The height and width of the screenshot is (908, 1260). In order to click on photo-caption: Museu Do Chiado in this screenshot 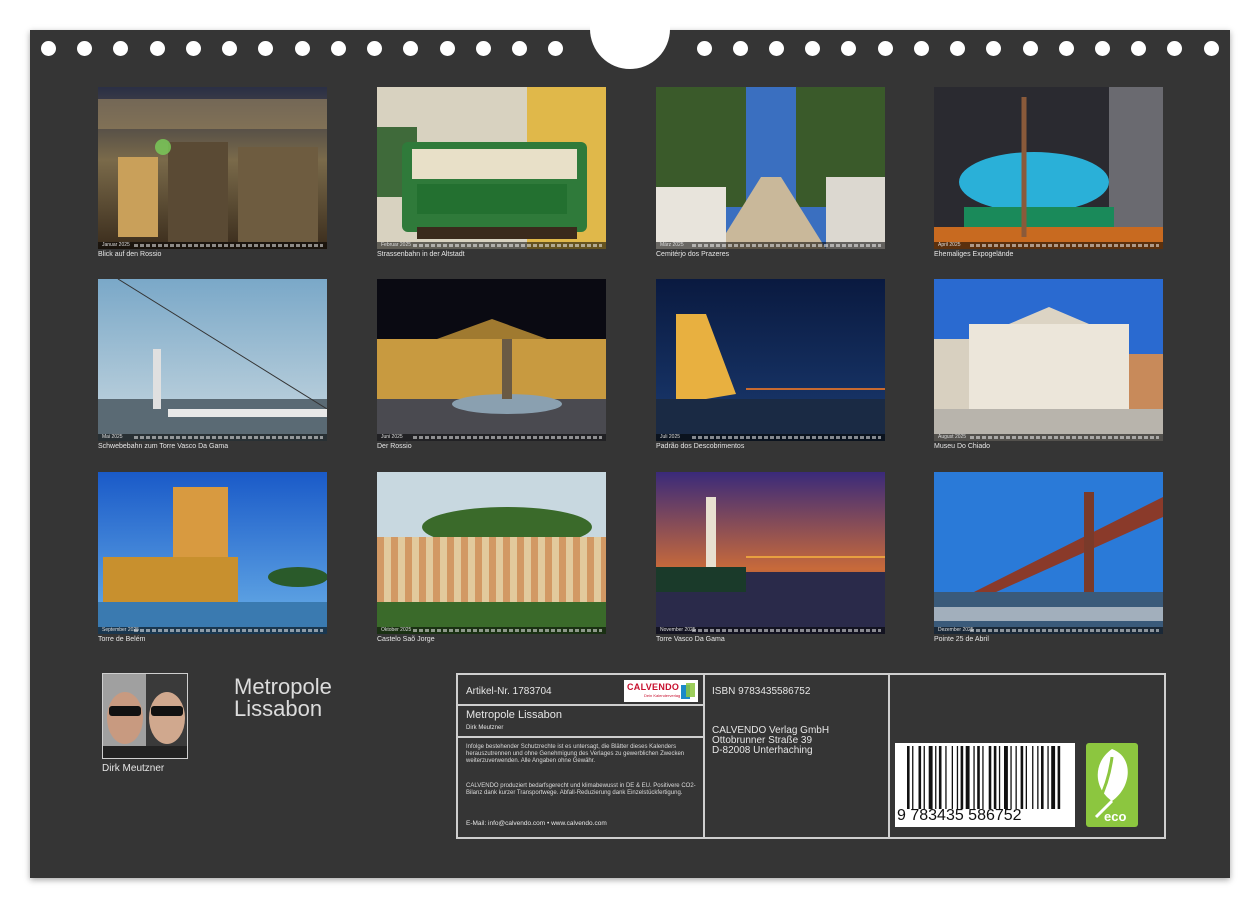, I will do `click(962, 446)`.